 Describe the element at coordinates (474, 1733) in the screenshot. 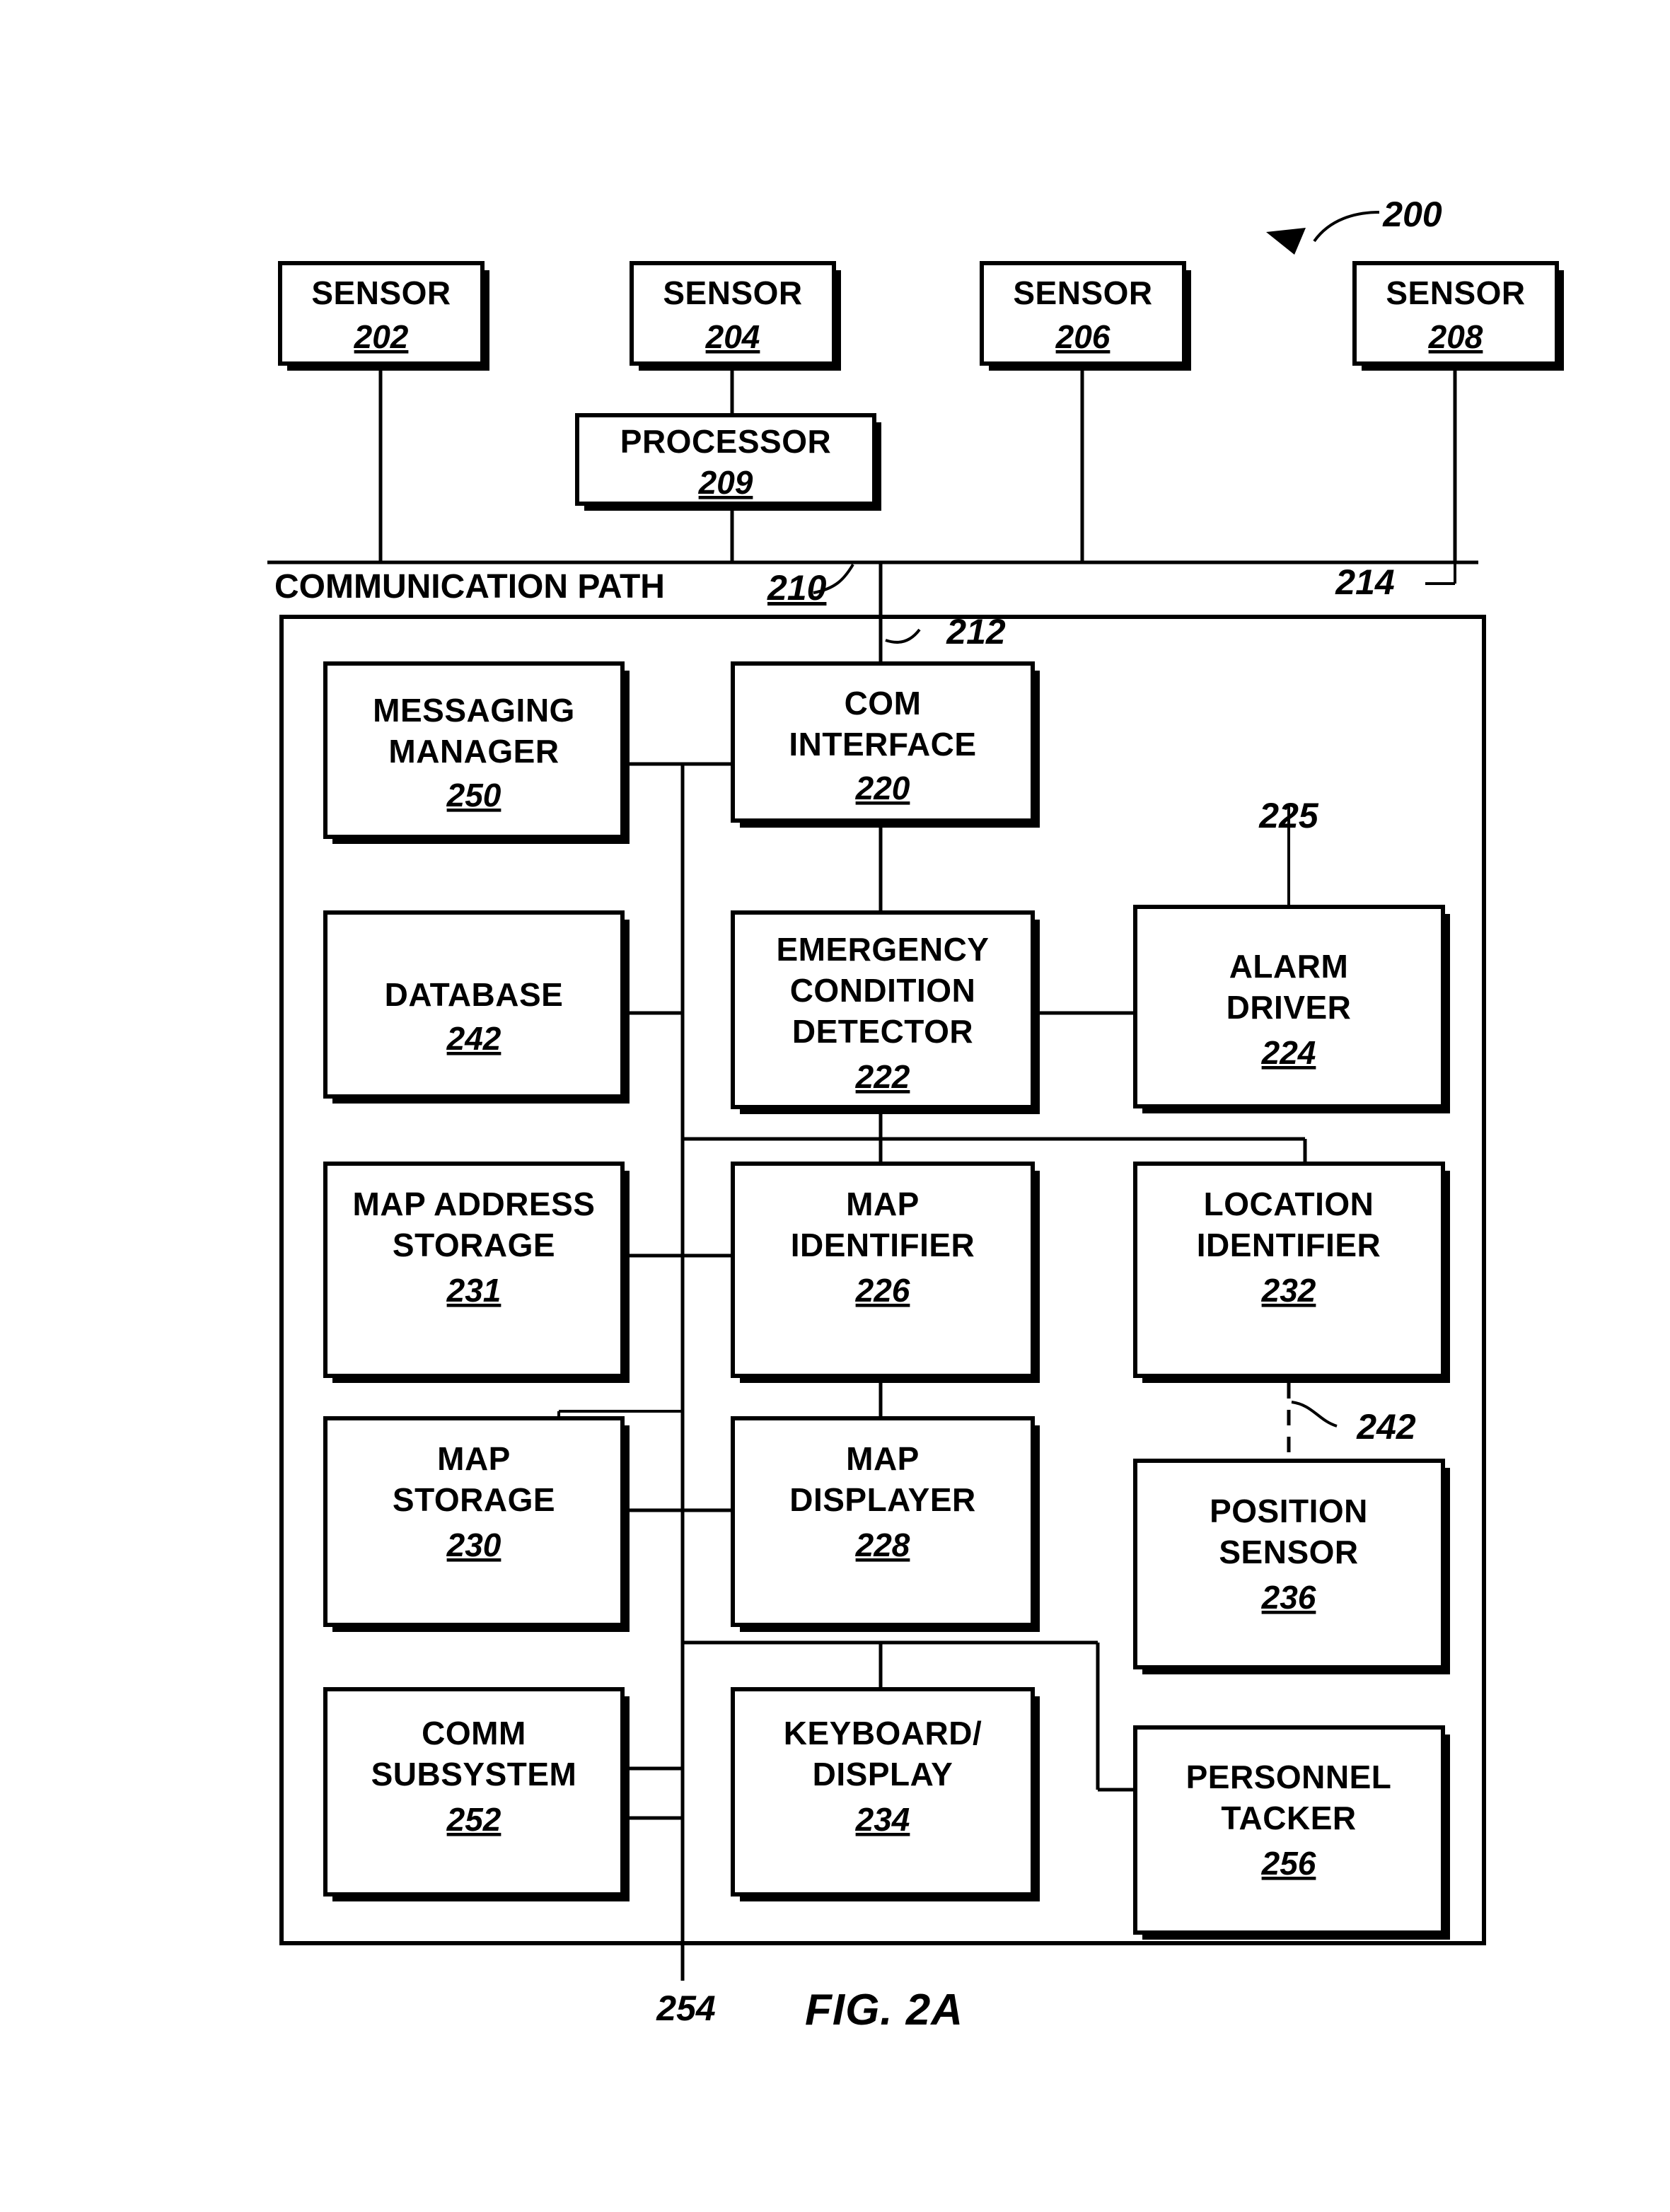

I see `comm-subsystem-line1: COMM` at that location.